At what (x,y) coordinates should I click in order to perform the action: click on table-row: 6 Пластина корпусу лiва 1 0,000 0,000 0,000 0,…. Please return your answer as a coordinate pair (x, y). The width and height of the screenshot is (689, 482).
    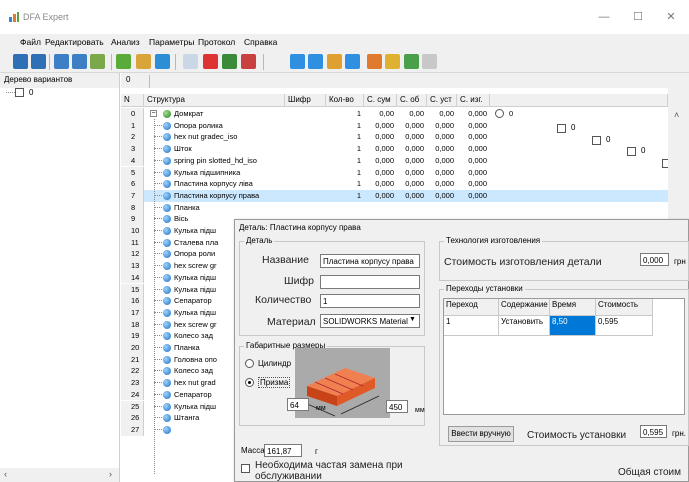
    Looking at the image, I should click on (394, 184).